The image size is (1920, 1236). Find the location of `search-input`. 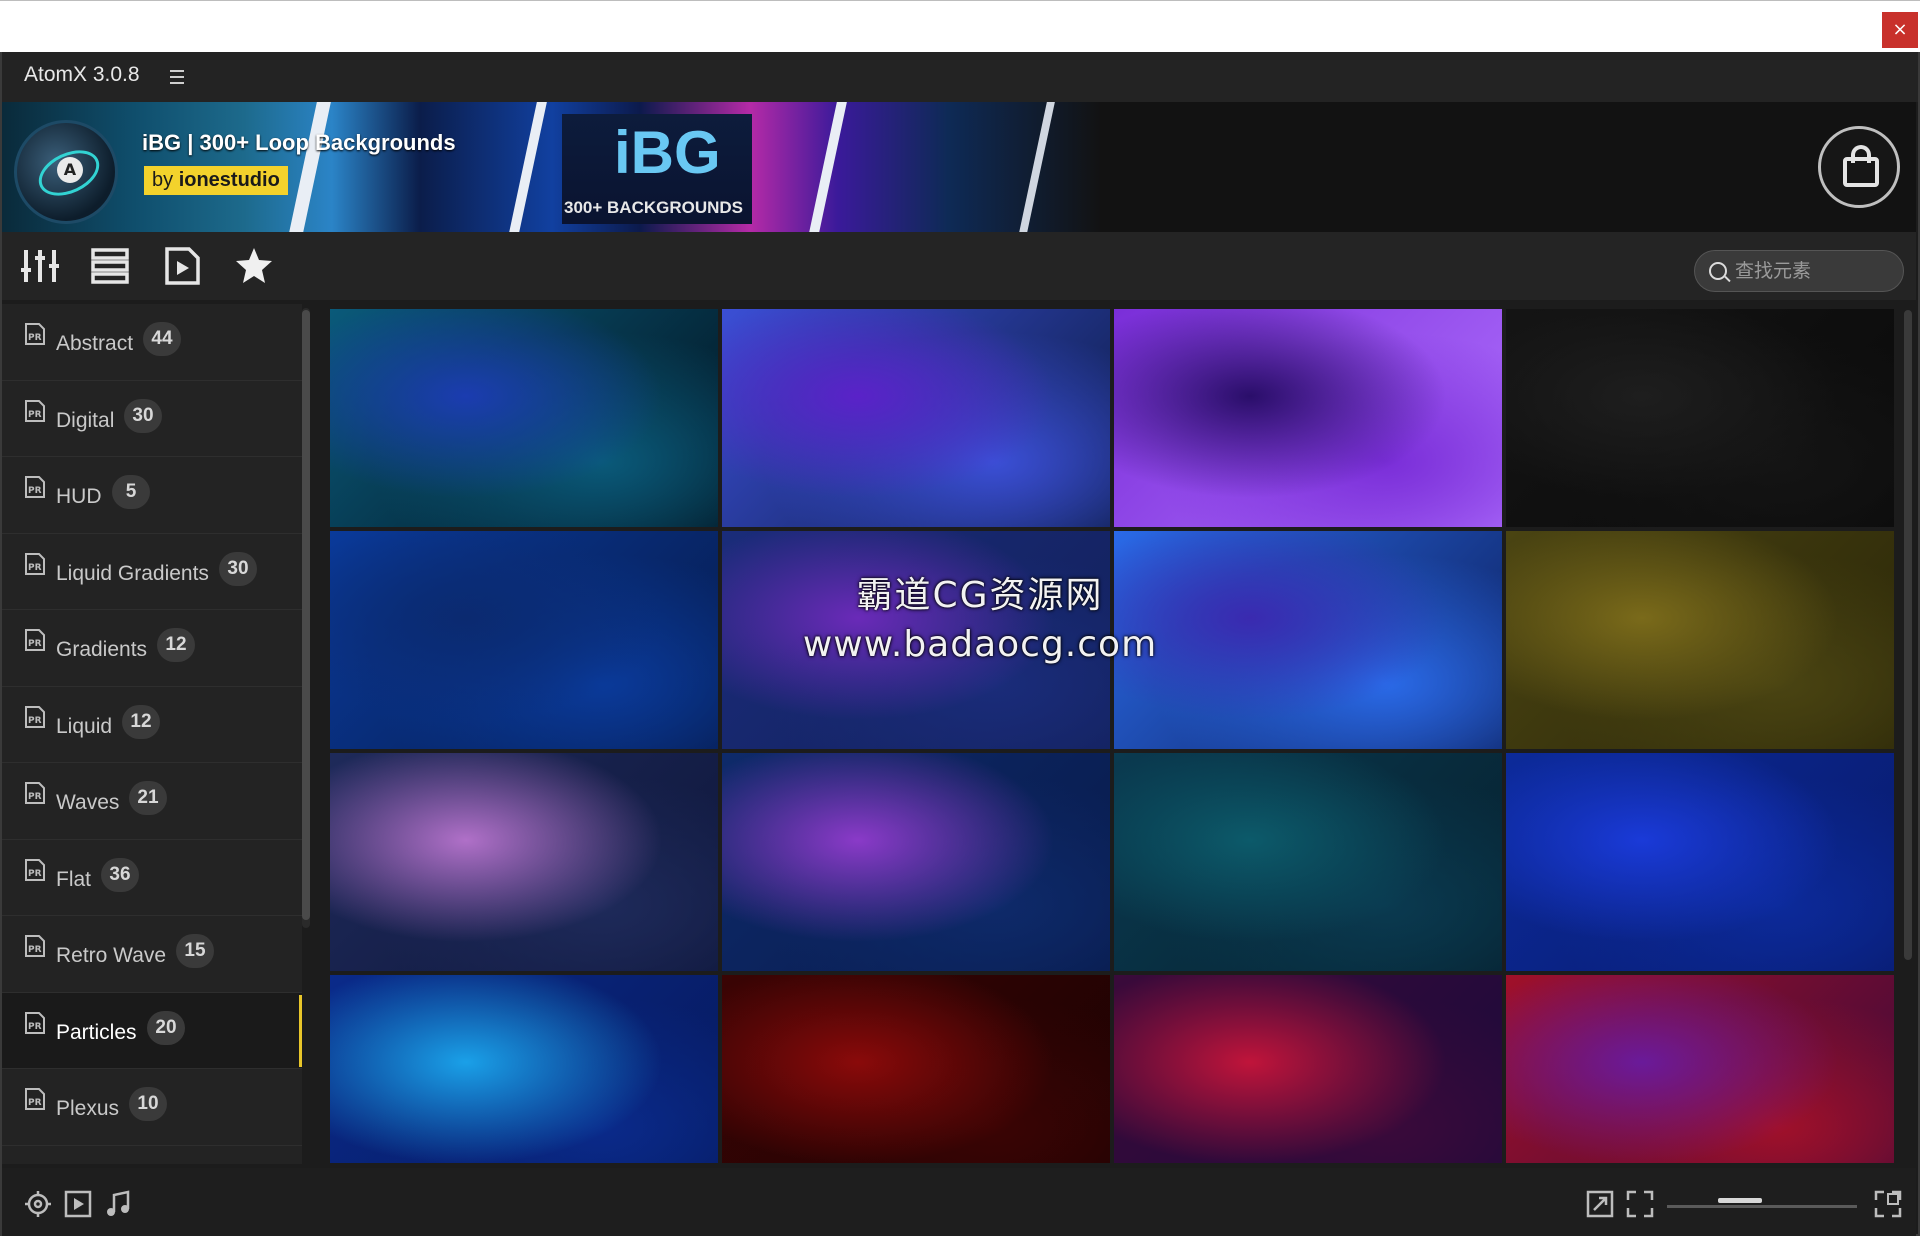

search-input is located at coordinates (1815, 271).